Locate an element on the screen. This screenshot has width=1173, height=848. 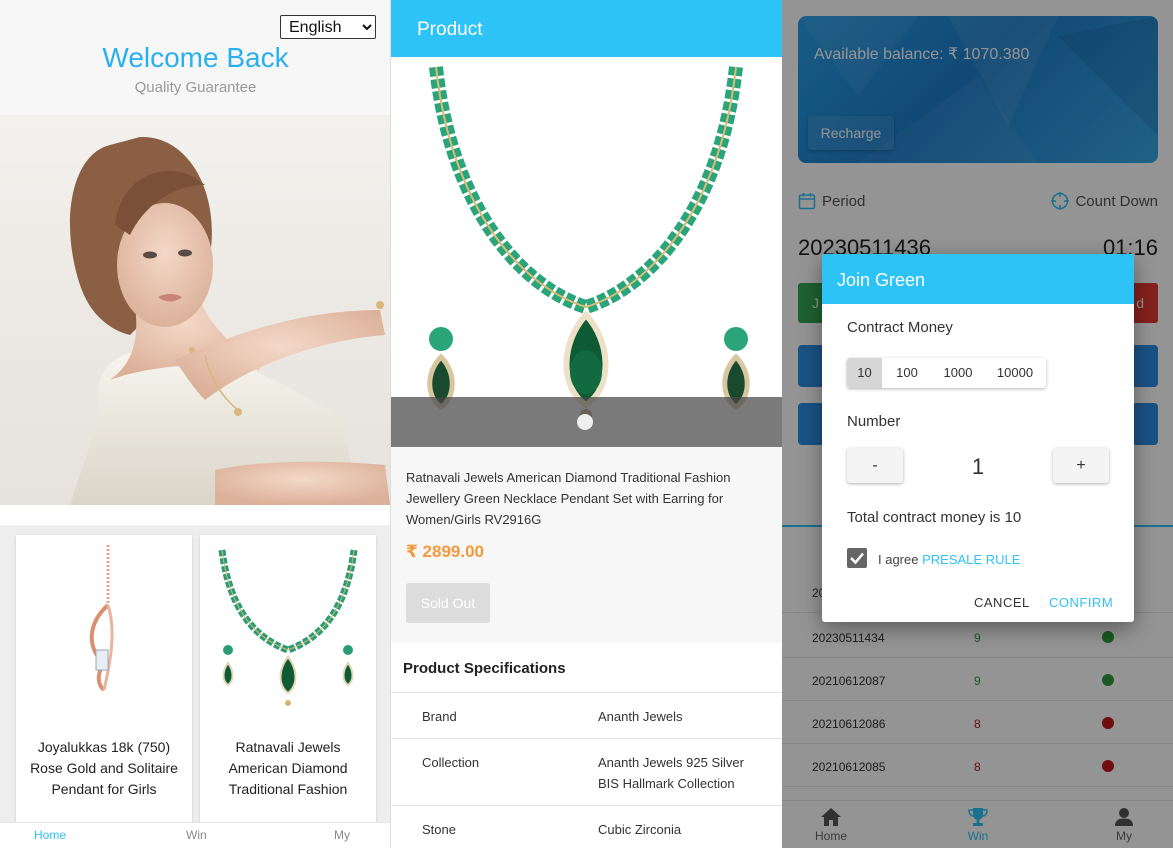
necklace-photo is located at coordinates (588, 243).